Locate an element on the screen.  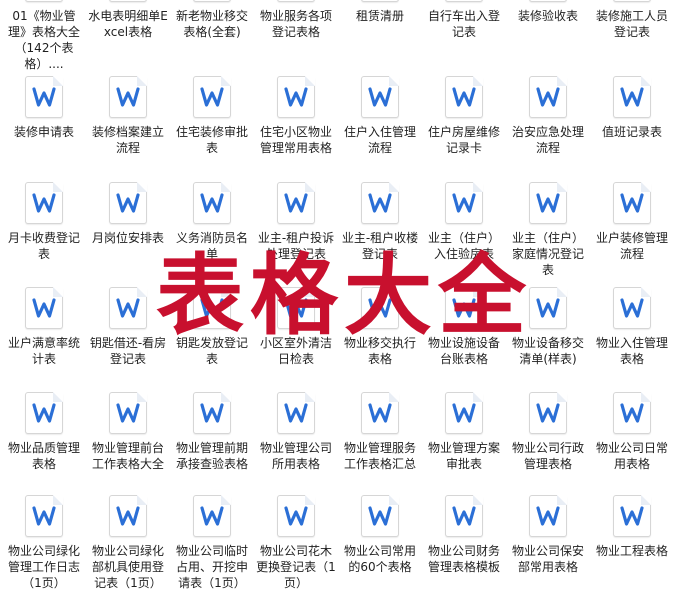
file-item: 物业管理服务工作表格汇总 is located at coordinates (380, 432).